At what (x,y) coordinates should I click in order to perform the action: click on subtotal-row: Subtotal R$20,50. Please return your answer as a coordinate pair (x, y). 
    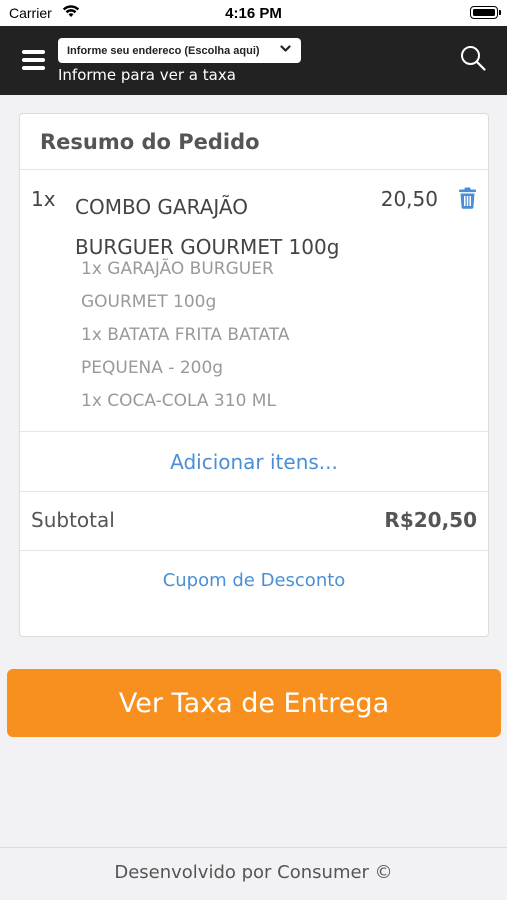
    Looking at the image, I should click on (254, 521).